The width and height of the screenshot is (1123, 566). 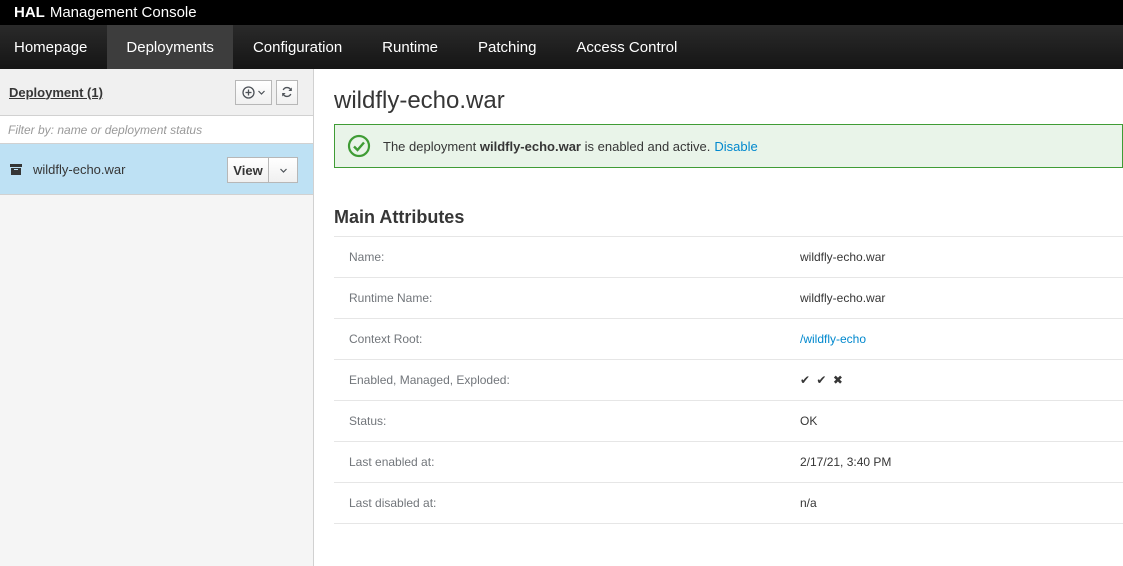 I want to click on nav-patching: Patching, so click(x=507, y=47).